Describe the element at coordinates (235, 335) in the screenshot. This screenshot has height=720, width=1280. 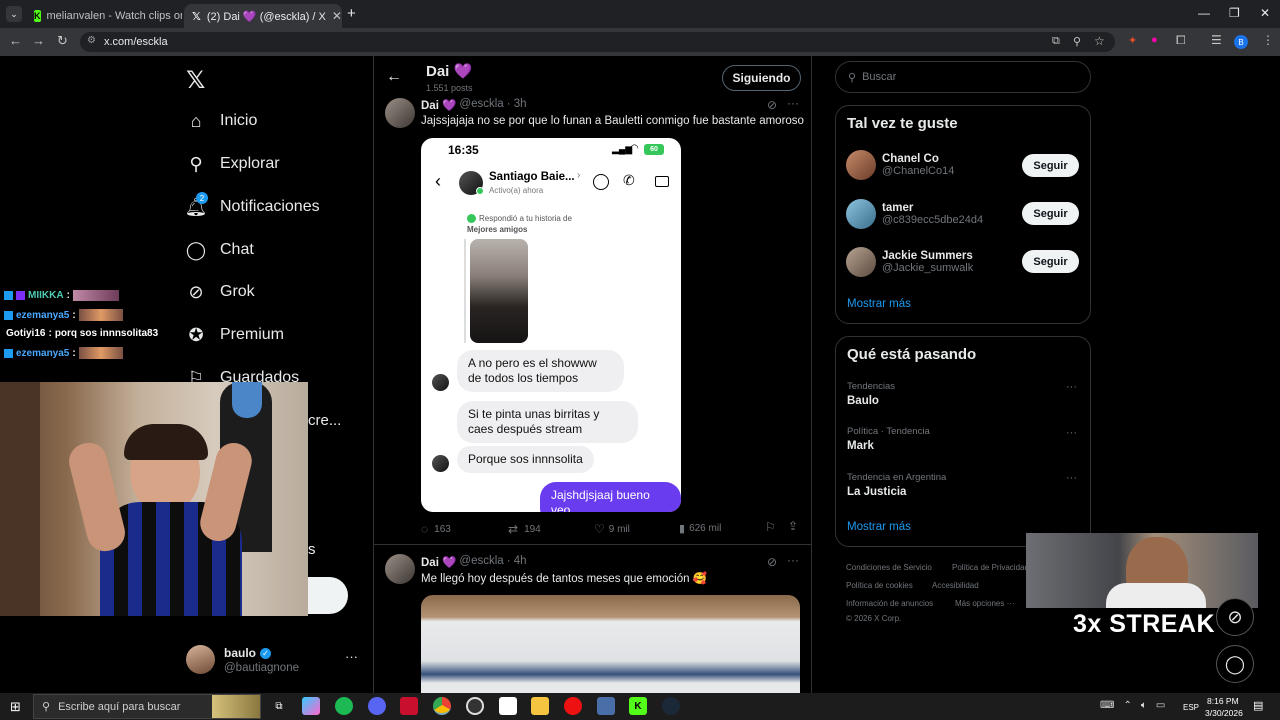
I see `sidebar-item-premium: ✪ Premium` at that location.